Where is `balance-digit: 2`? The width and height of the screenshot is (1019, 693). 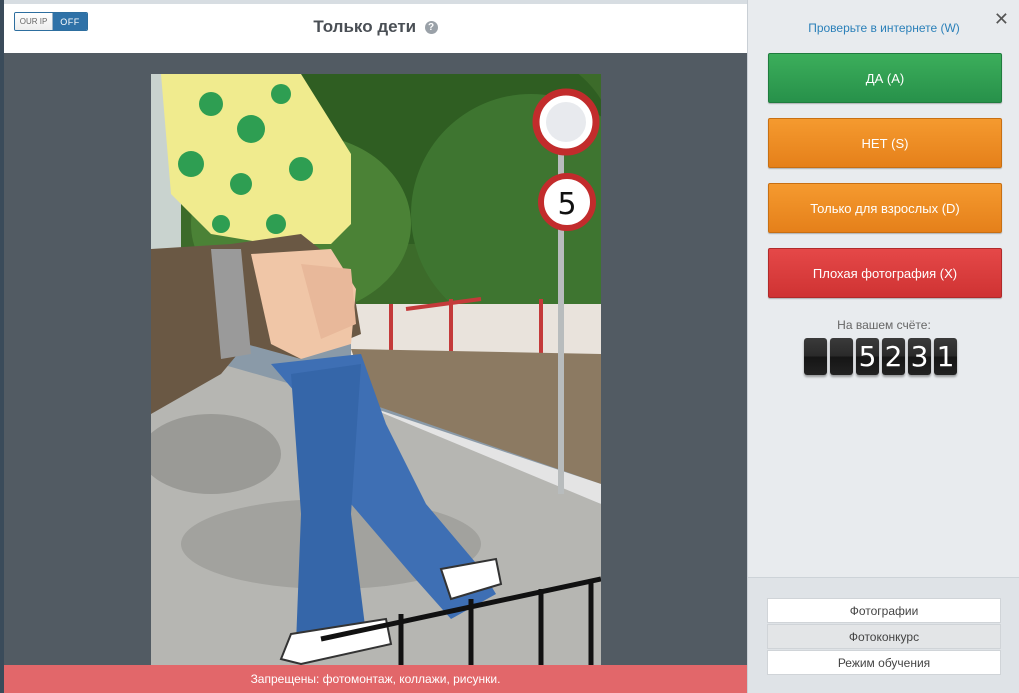
balance-digit: 2 is located at coordinates (893, 356).